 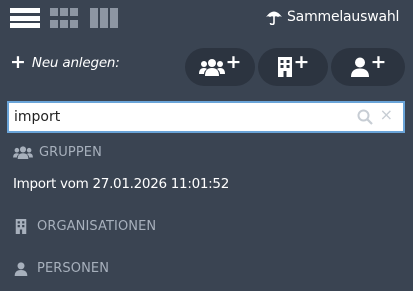 What do you see at coordinates (343, 17) in the screenshot?
I see `sammelauswahl-label: Sammelauswahl` at bounding box center [343, 17].